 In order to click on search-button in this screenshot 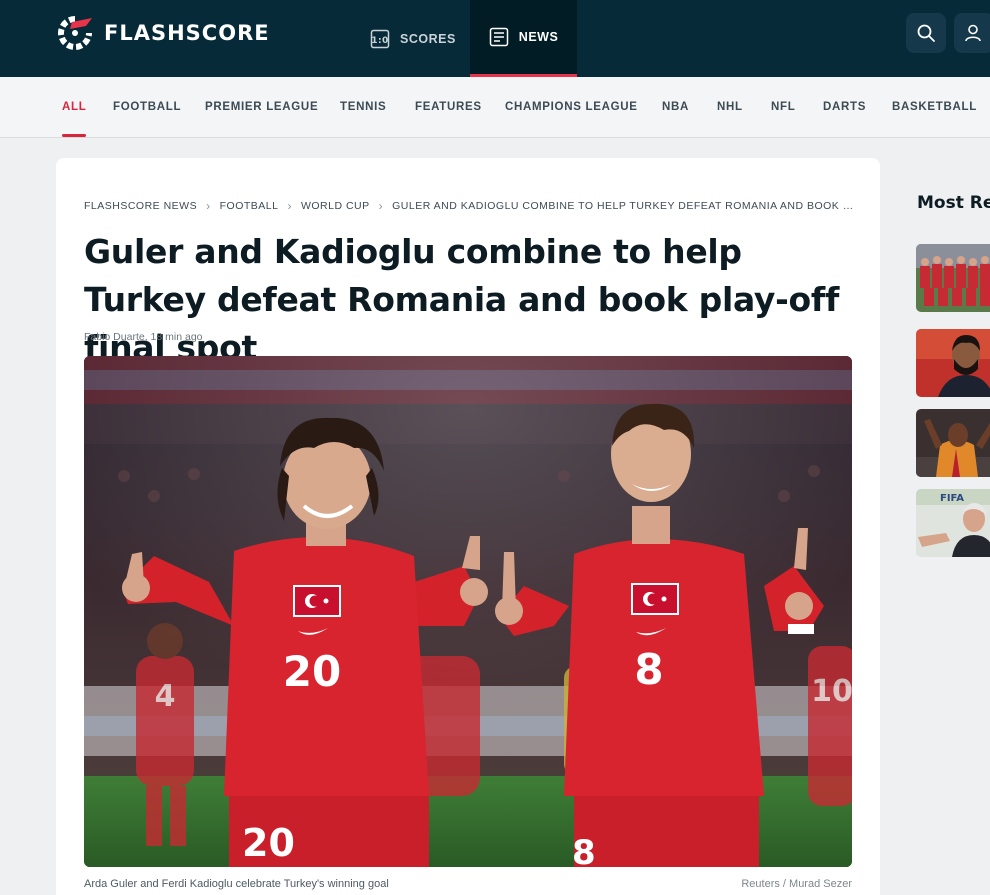, I will do `click(926, 33)`.